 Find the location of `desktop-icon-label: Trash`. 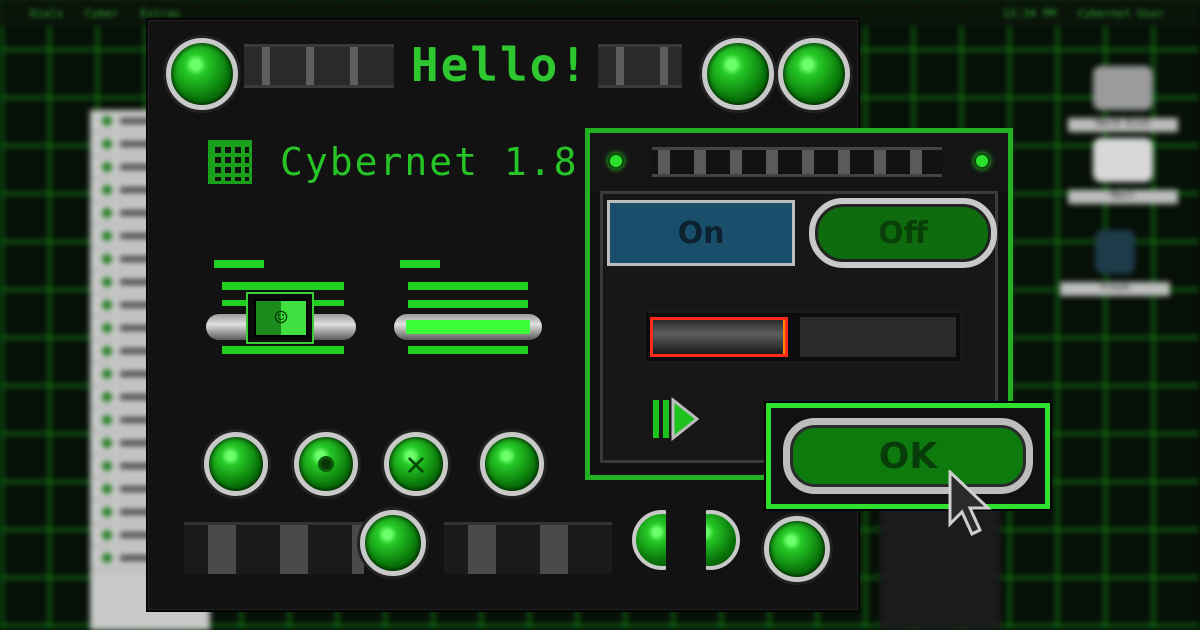

desktop-icon-label: Trash is located at coordinates (1115, 289).